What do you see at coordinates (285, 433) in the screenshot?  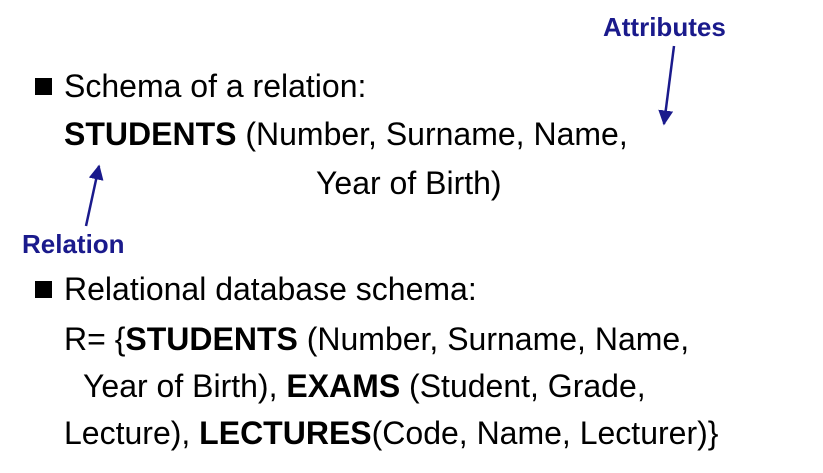 I see `lectures-relation: LECTURES` at bounding box center [285, 433].